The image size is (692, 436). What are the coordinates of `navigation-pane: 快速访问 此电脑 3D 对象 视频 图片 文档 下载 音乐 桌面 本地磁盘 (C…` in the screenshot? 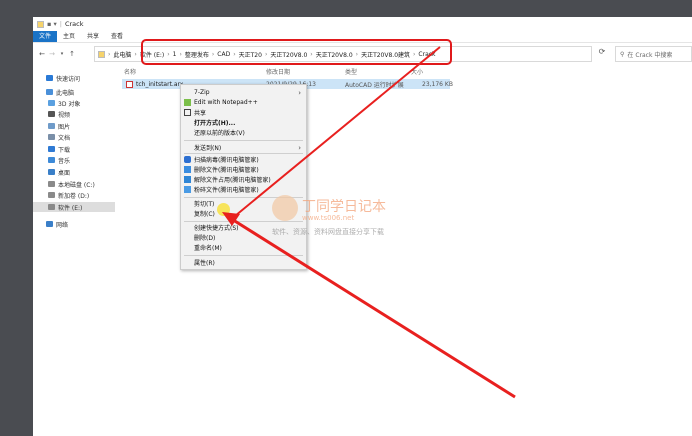 It's located at (74, 251).